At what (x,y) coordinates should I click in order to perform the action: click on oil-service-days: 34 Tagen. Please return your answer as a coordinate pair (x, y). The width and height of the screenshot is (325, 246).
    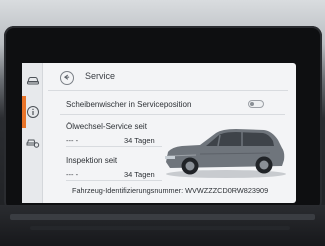
    Looking at the image, I should click on (139, 140).